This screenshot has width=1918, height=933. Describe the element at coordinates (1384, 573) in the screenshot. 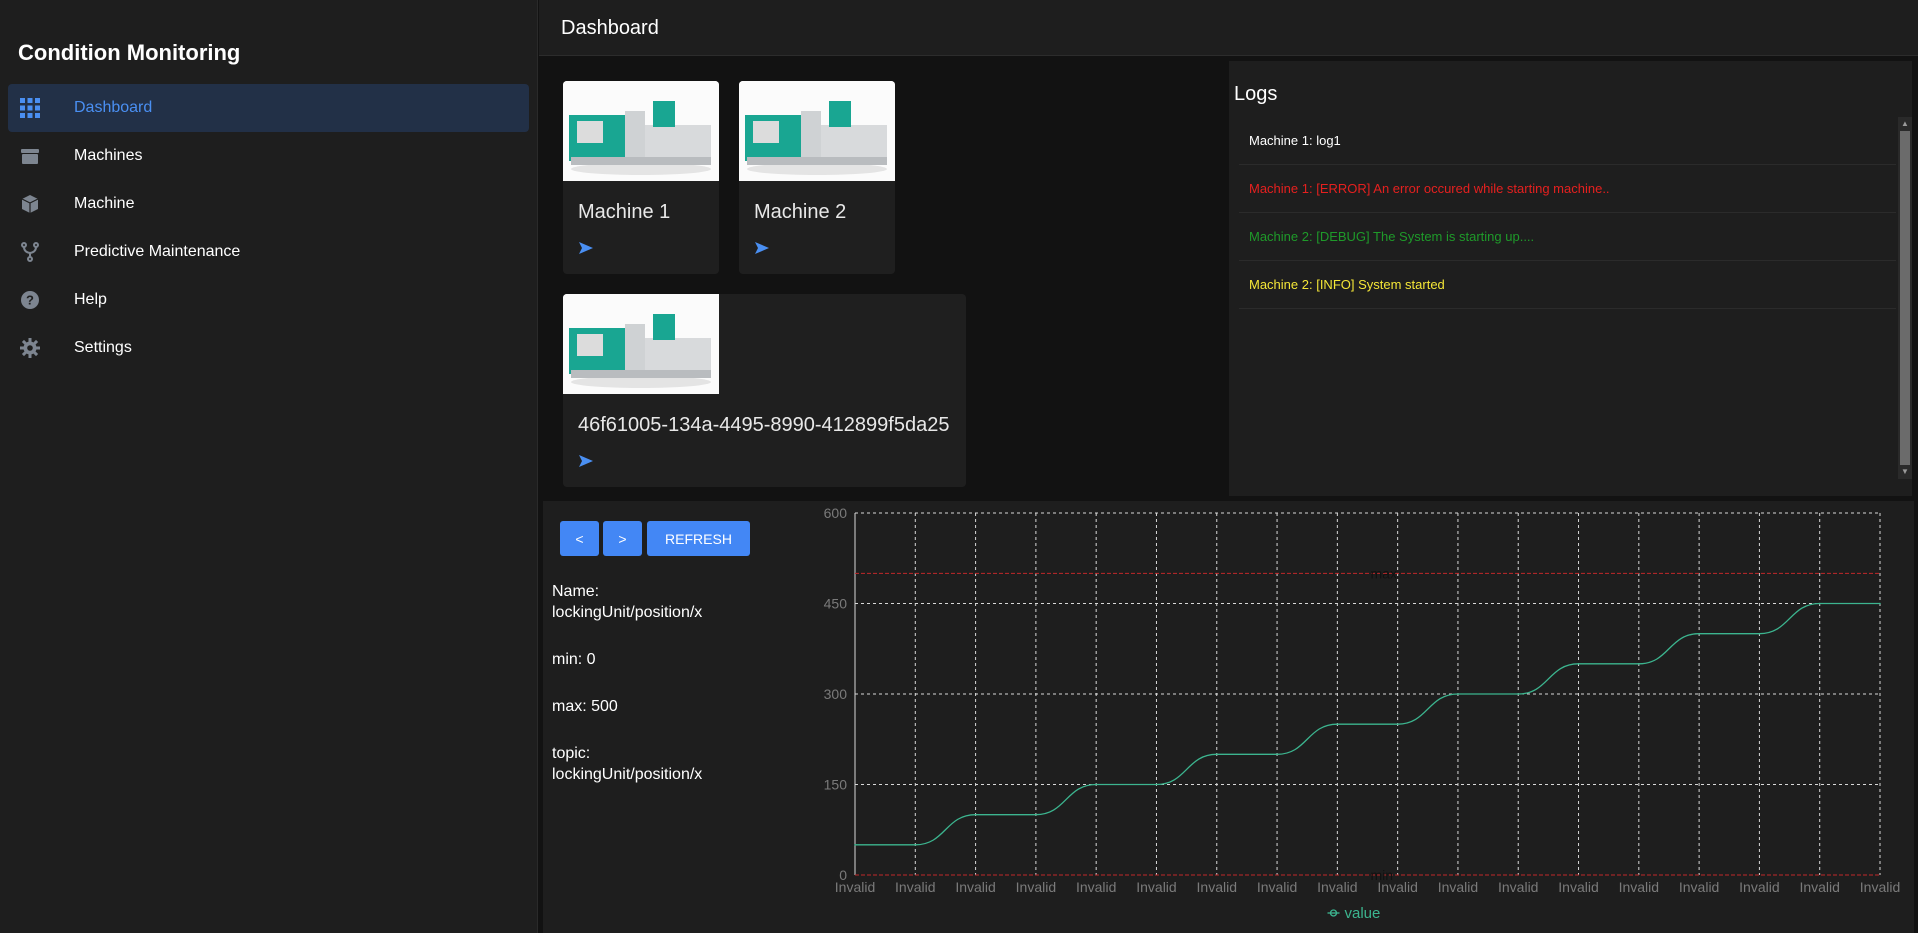

I see `threshold-label: max` at that location.